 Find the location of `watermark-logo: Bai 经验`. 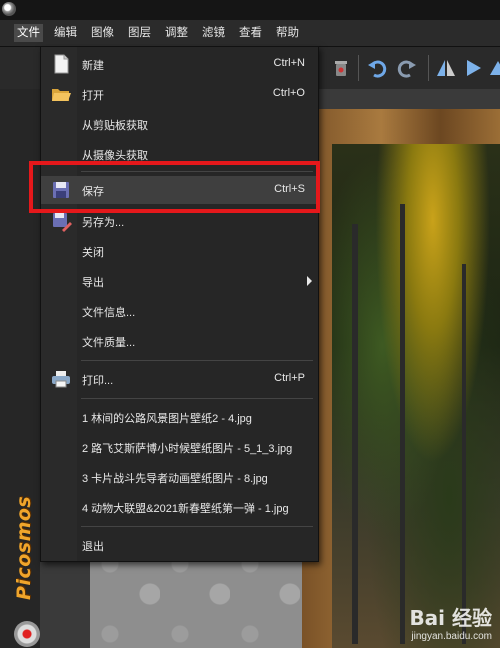

watermark-logo: Bai 经验 is located at coordinates (450, 618).